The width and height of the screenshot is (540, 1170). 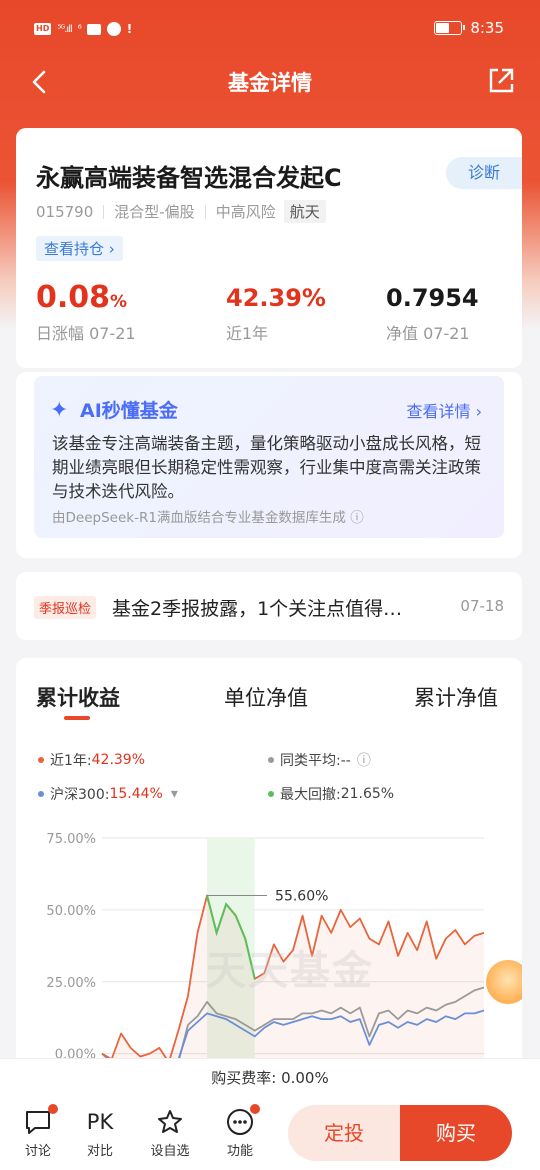 What do you see at coordinates (270, 1077) in the screenshot?
I see `purchase-fee: 购买费率: 0.00%` at bounding box center [270, 1077].